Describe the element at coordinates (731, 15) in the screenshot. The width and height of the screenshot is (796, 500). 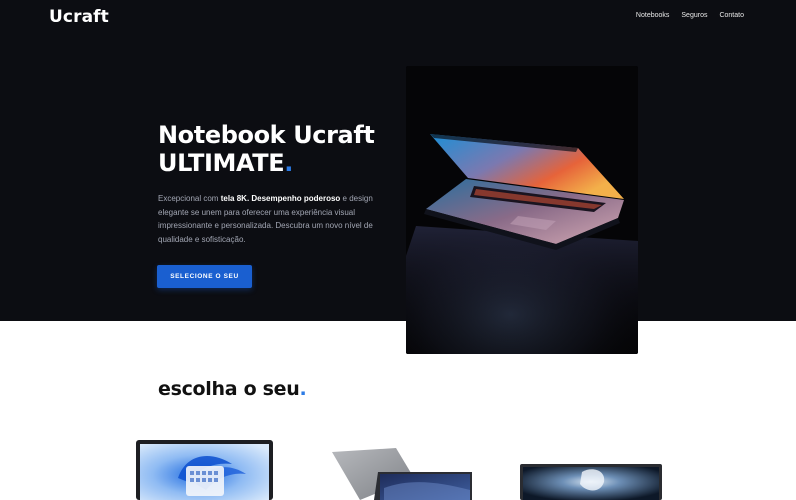
I see `nav-link-contato: Contato` at that location.